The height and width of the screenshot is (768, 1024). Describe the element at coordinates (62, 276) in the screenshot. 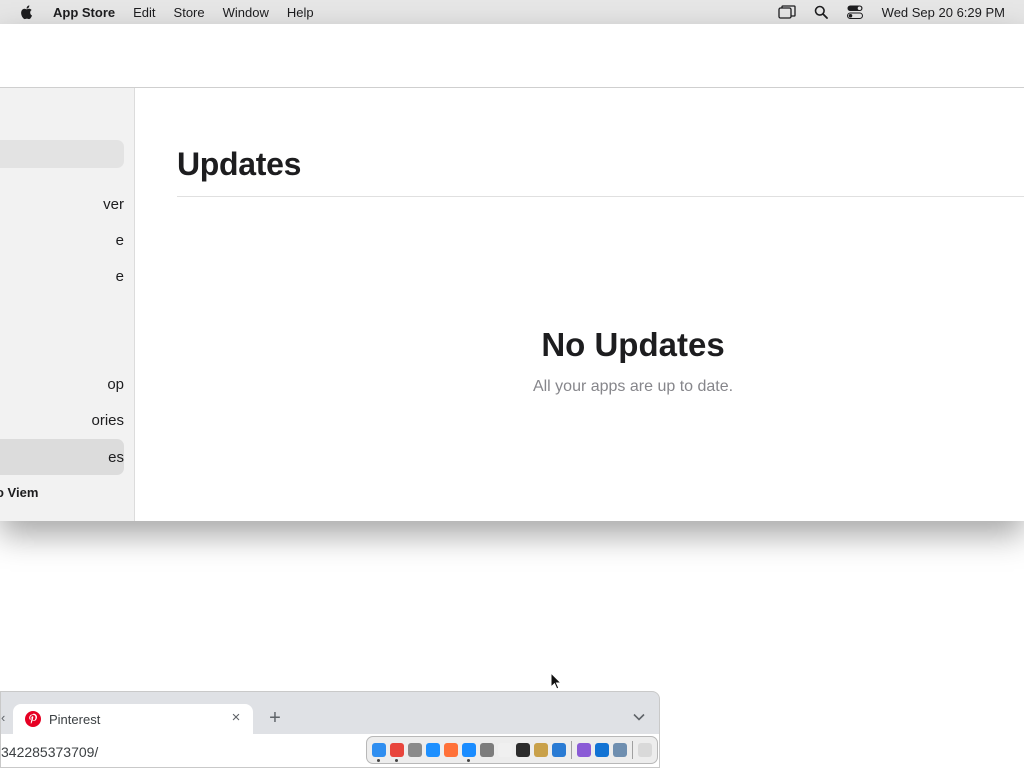

I see `sidebar-item-create: e` at that location.